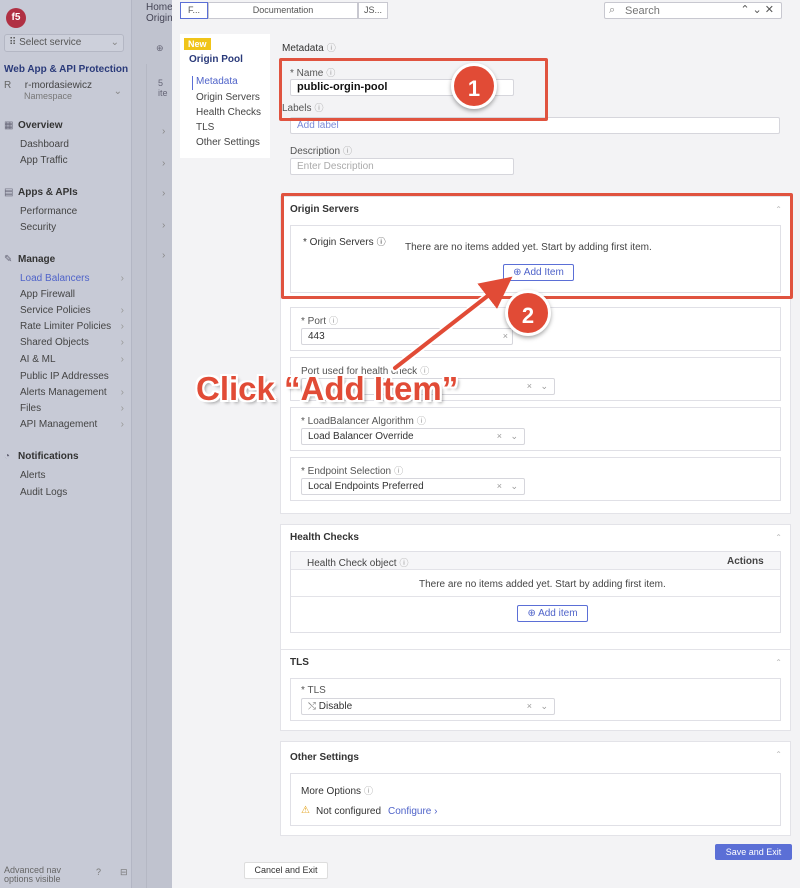 Image resolution: width=800 pixels, height=888 pixels. What do you see at coordinates (413, 89) in the screenshot?
I see `highlight-name-box` at bounding box center [413, 89].